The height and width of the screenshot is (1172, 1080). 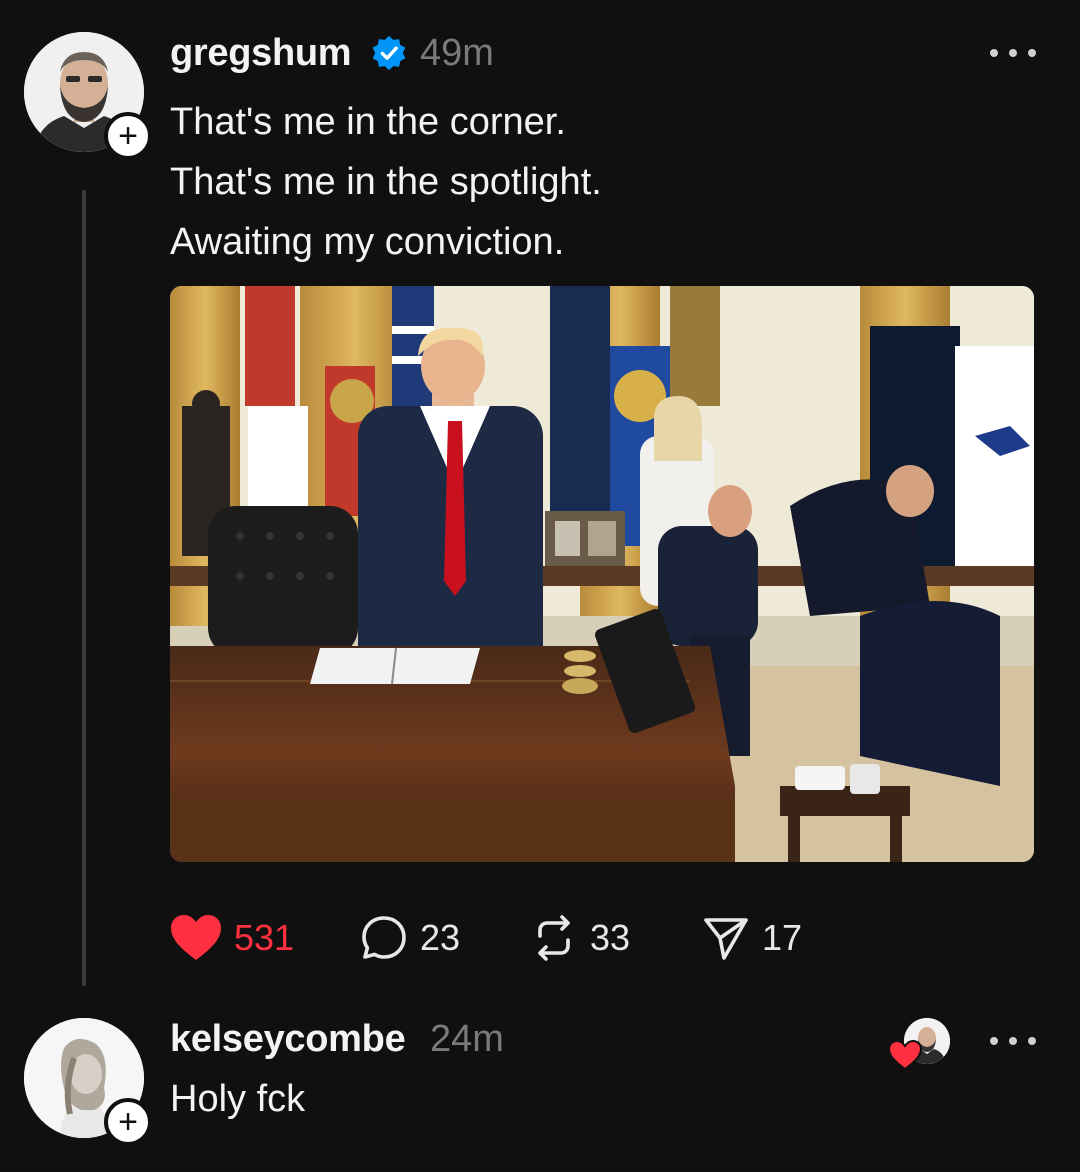 I want to click on heart-icon, so click(x=196, y=937).